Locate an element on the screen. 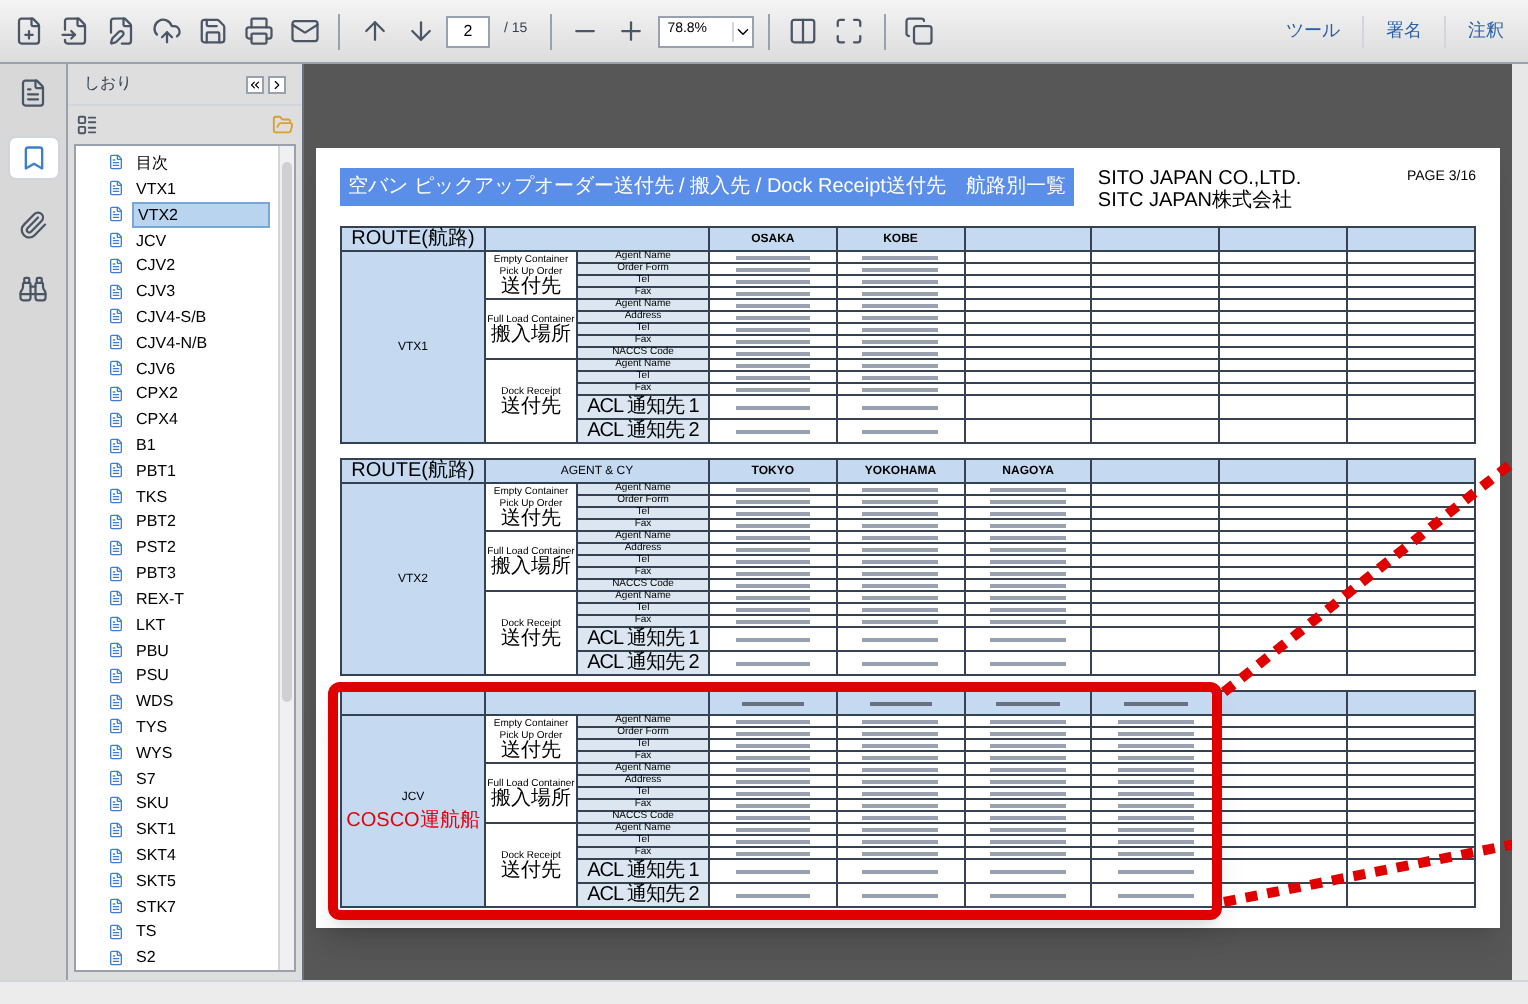 The width and height of the screenshot is (1528, 1004). bookmark-item: LKT is located at coordinates (151, 624).